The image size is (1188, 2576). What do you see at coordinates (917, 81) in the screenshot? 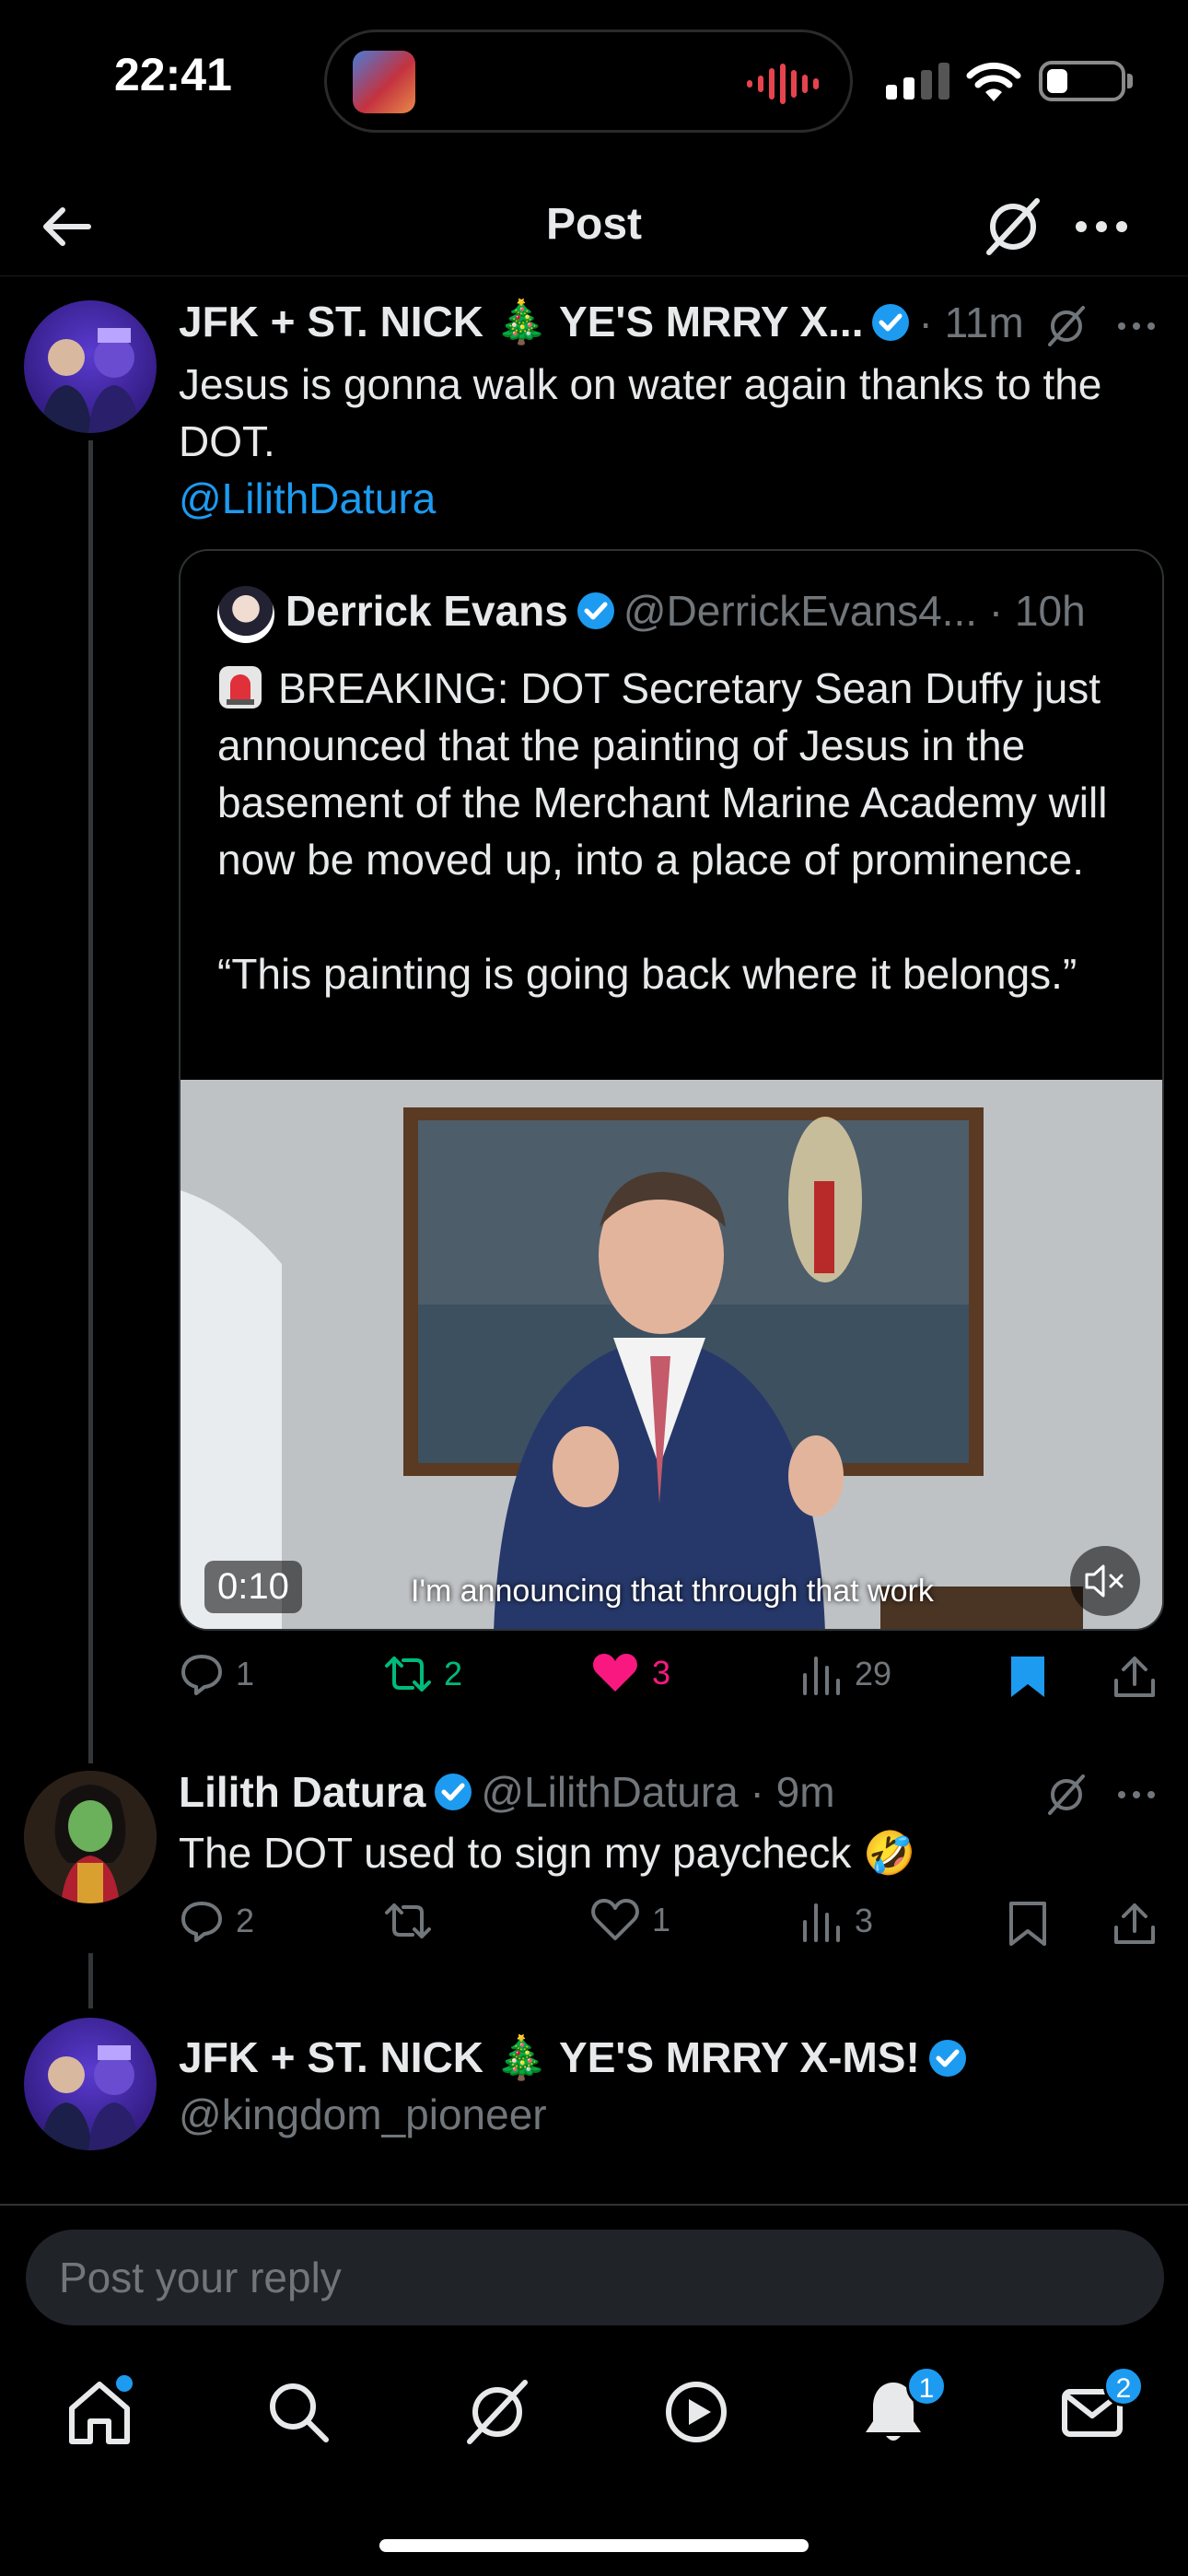
I see `cellular-signal-icon` at bounding box center [917, 81].